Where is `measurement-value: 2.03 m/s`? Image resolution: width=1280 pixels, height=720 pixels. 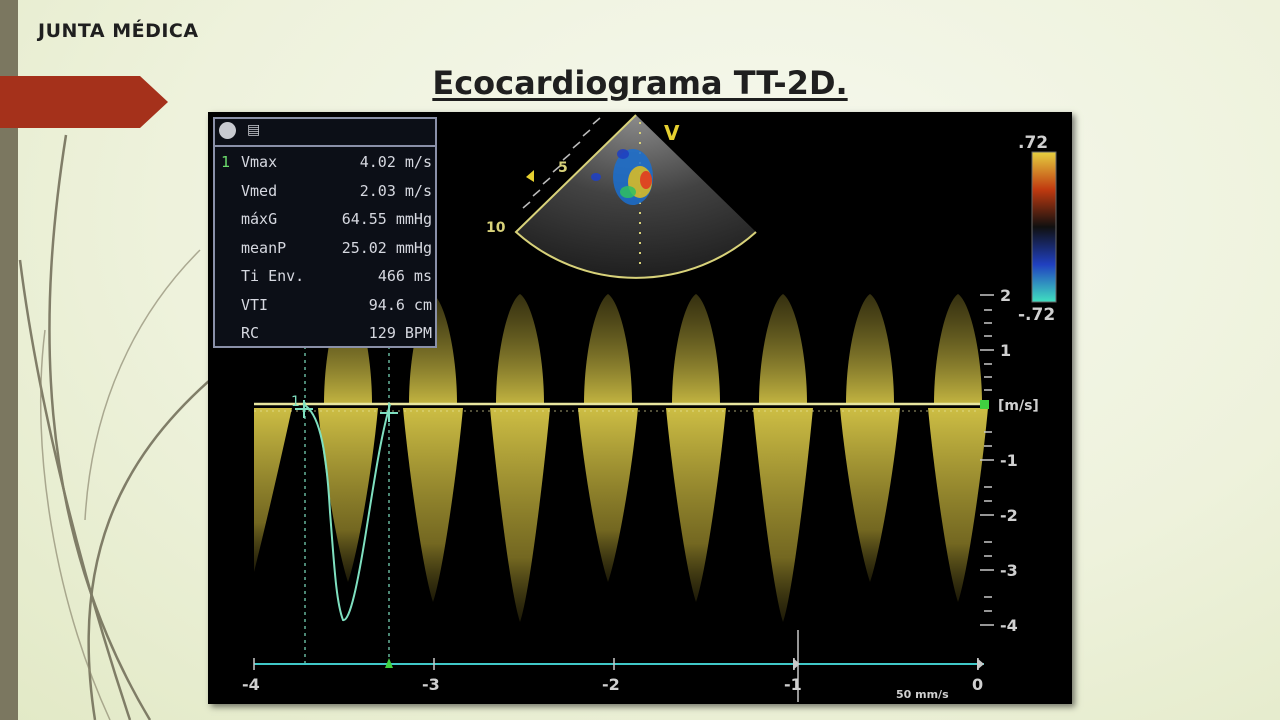
measurement-value: 2.03 m/s is located at coordinates (395, 190).